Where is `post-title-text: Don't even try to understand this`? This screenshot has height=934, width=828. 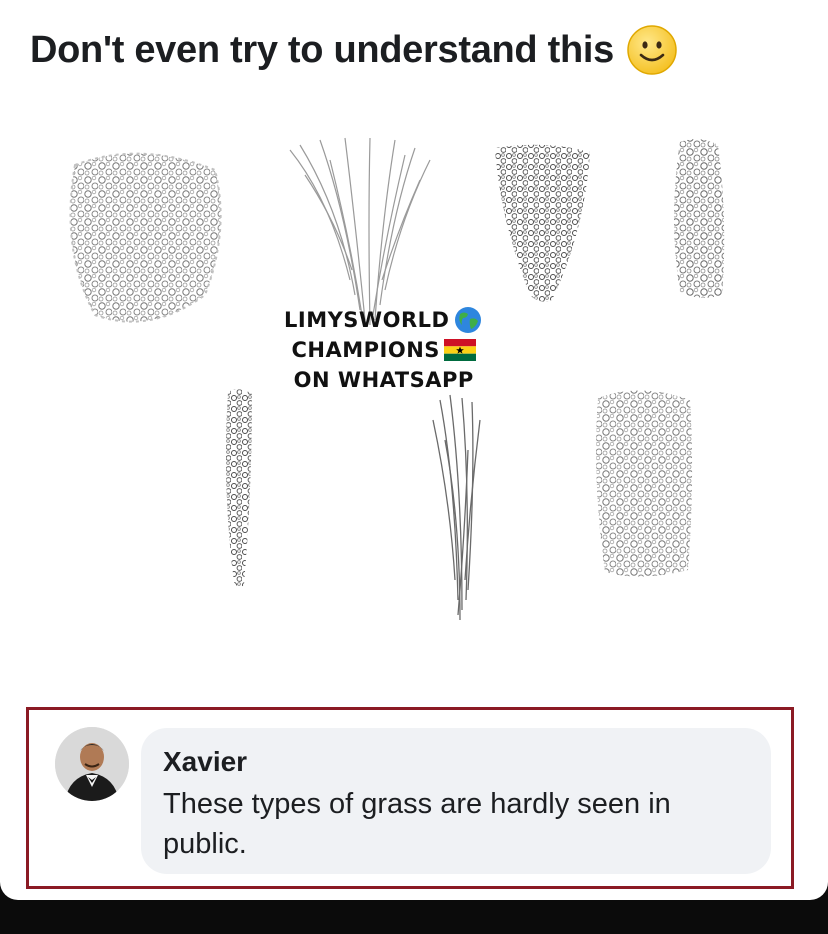
post-title-text: Don't even try to understand this is located at coordinates (322, 49).